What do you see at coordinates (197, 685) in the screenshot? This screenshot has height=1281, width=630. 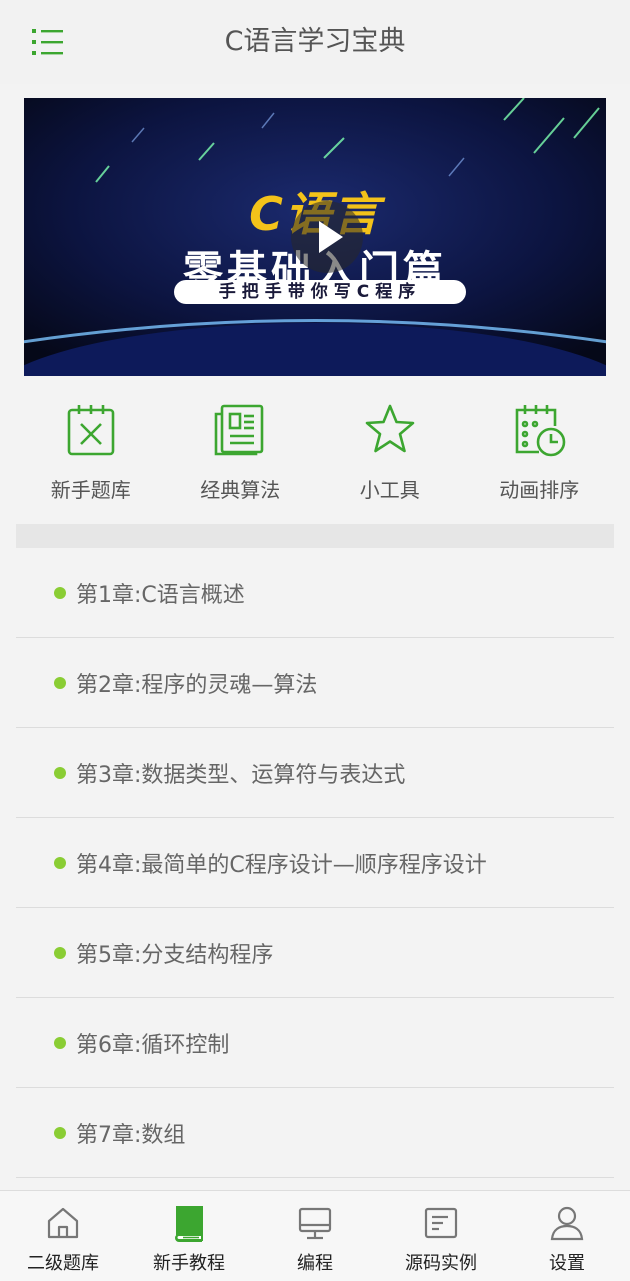 I see `chapter-label: 第2章:程序的灵魂—算法` at bounding box center [197, 685].